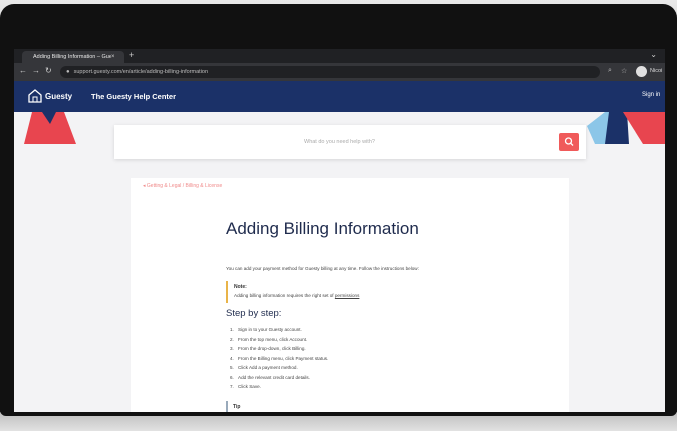 This screenshot has height=431, width=677. What do you see at coordinates (58, 96) in the screenshot?
I see `brand-name: Guesty` at bounding box center [58, 96].